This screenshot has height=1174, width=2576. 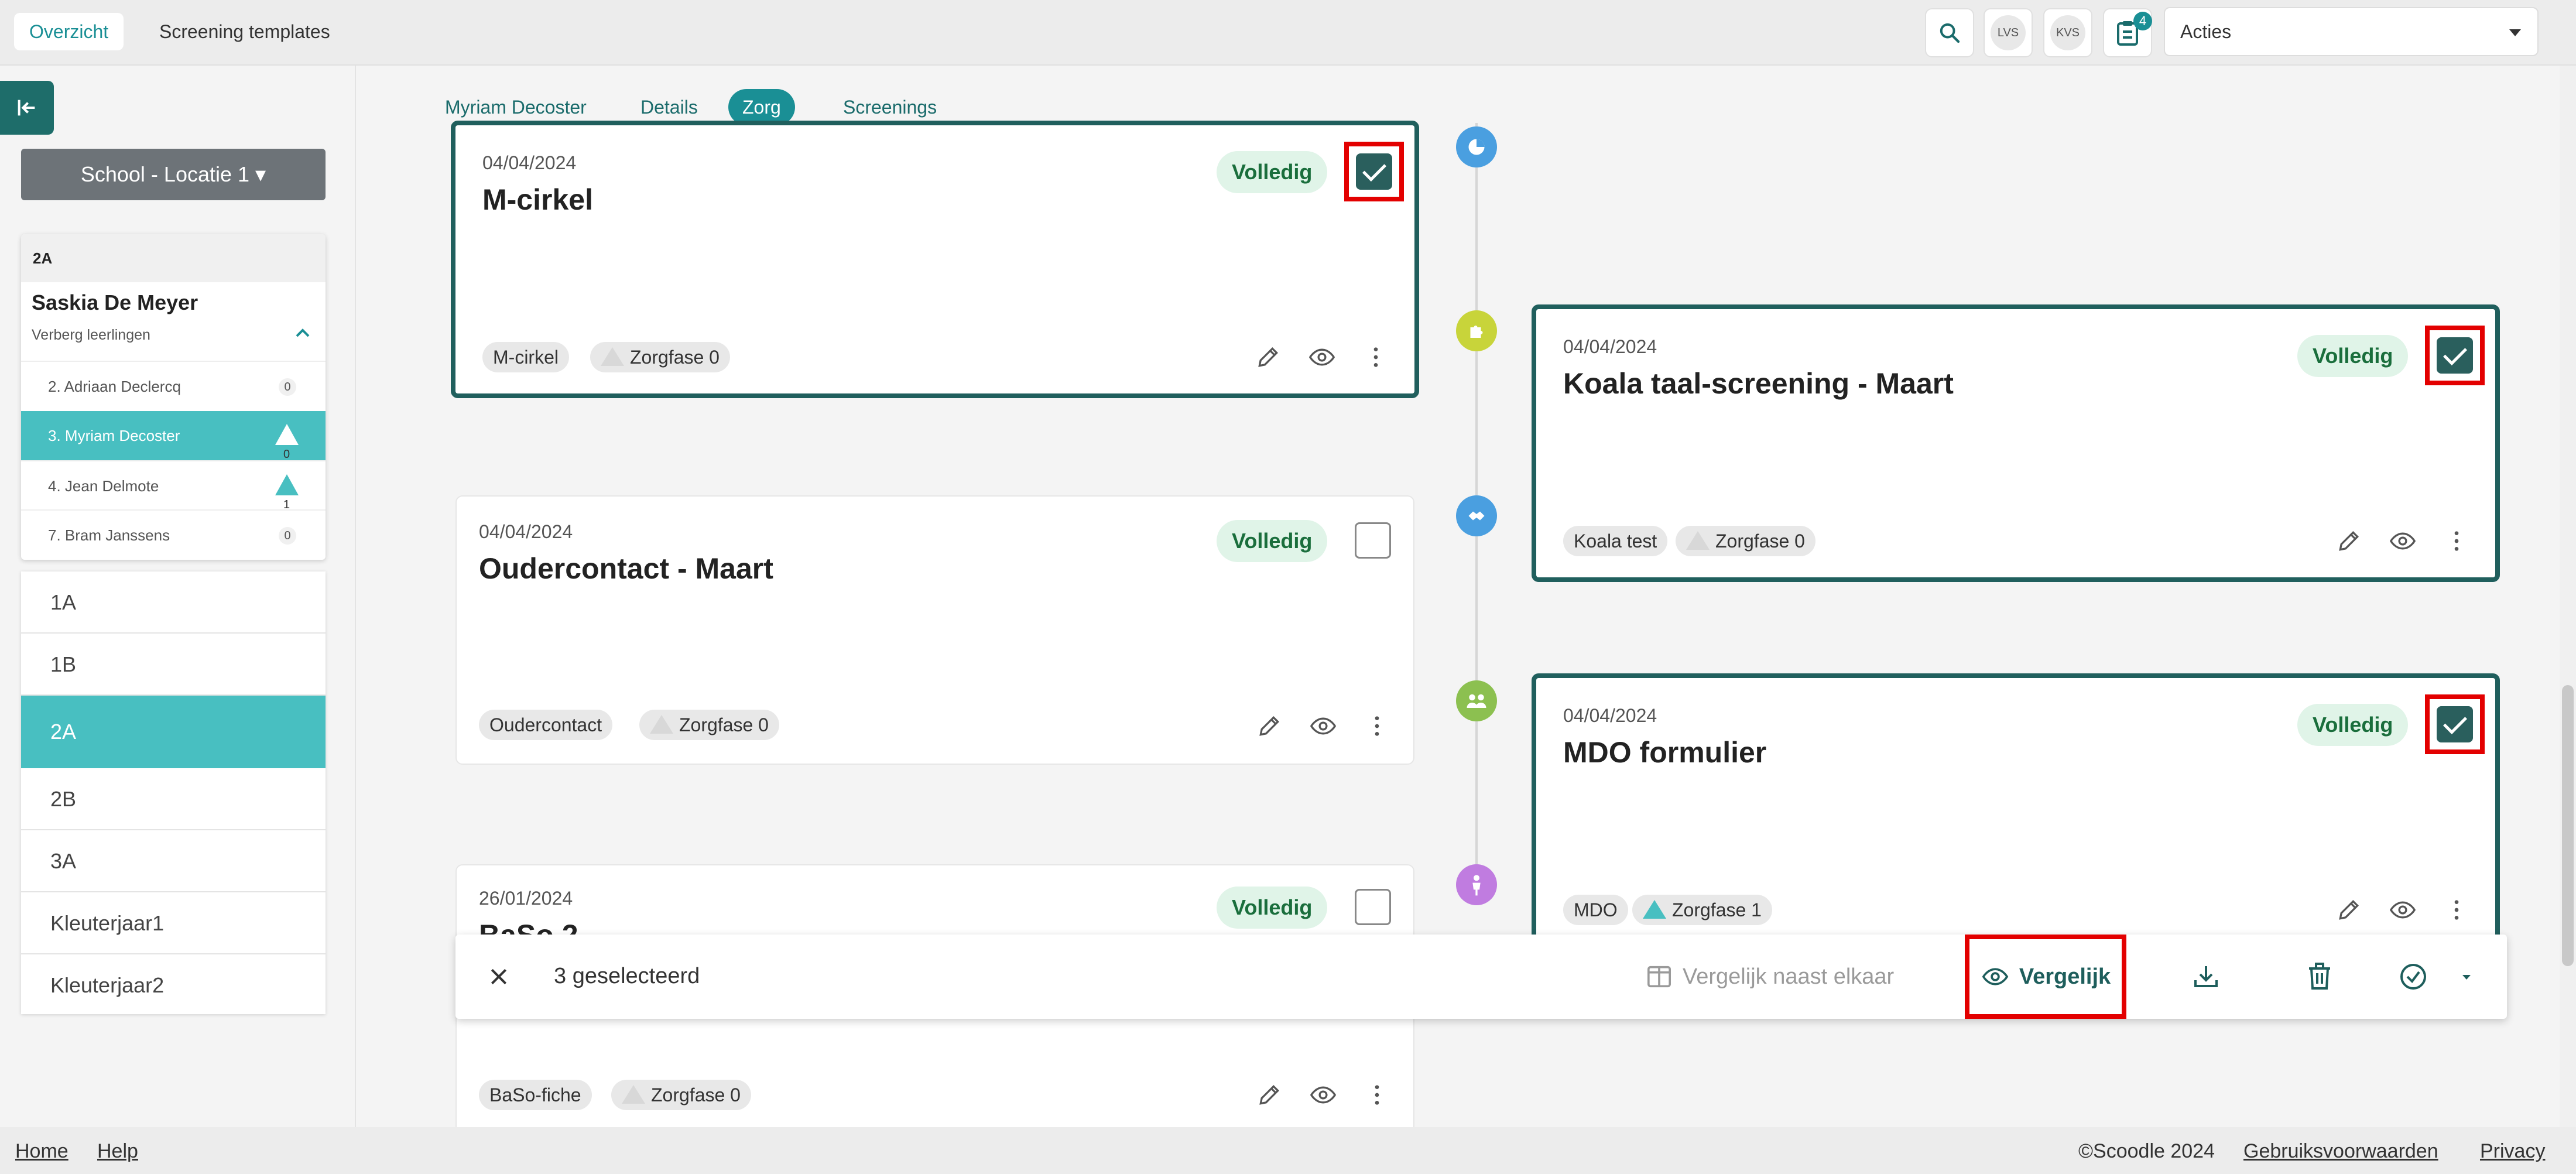 I want to click on student-item: 2. Adriaan Declercq 0, so click(x=173, y=385).